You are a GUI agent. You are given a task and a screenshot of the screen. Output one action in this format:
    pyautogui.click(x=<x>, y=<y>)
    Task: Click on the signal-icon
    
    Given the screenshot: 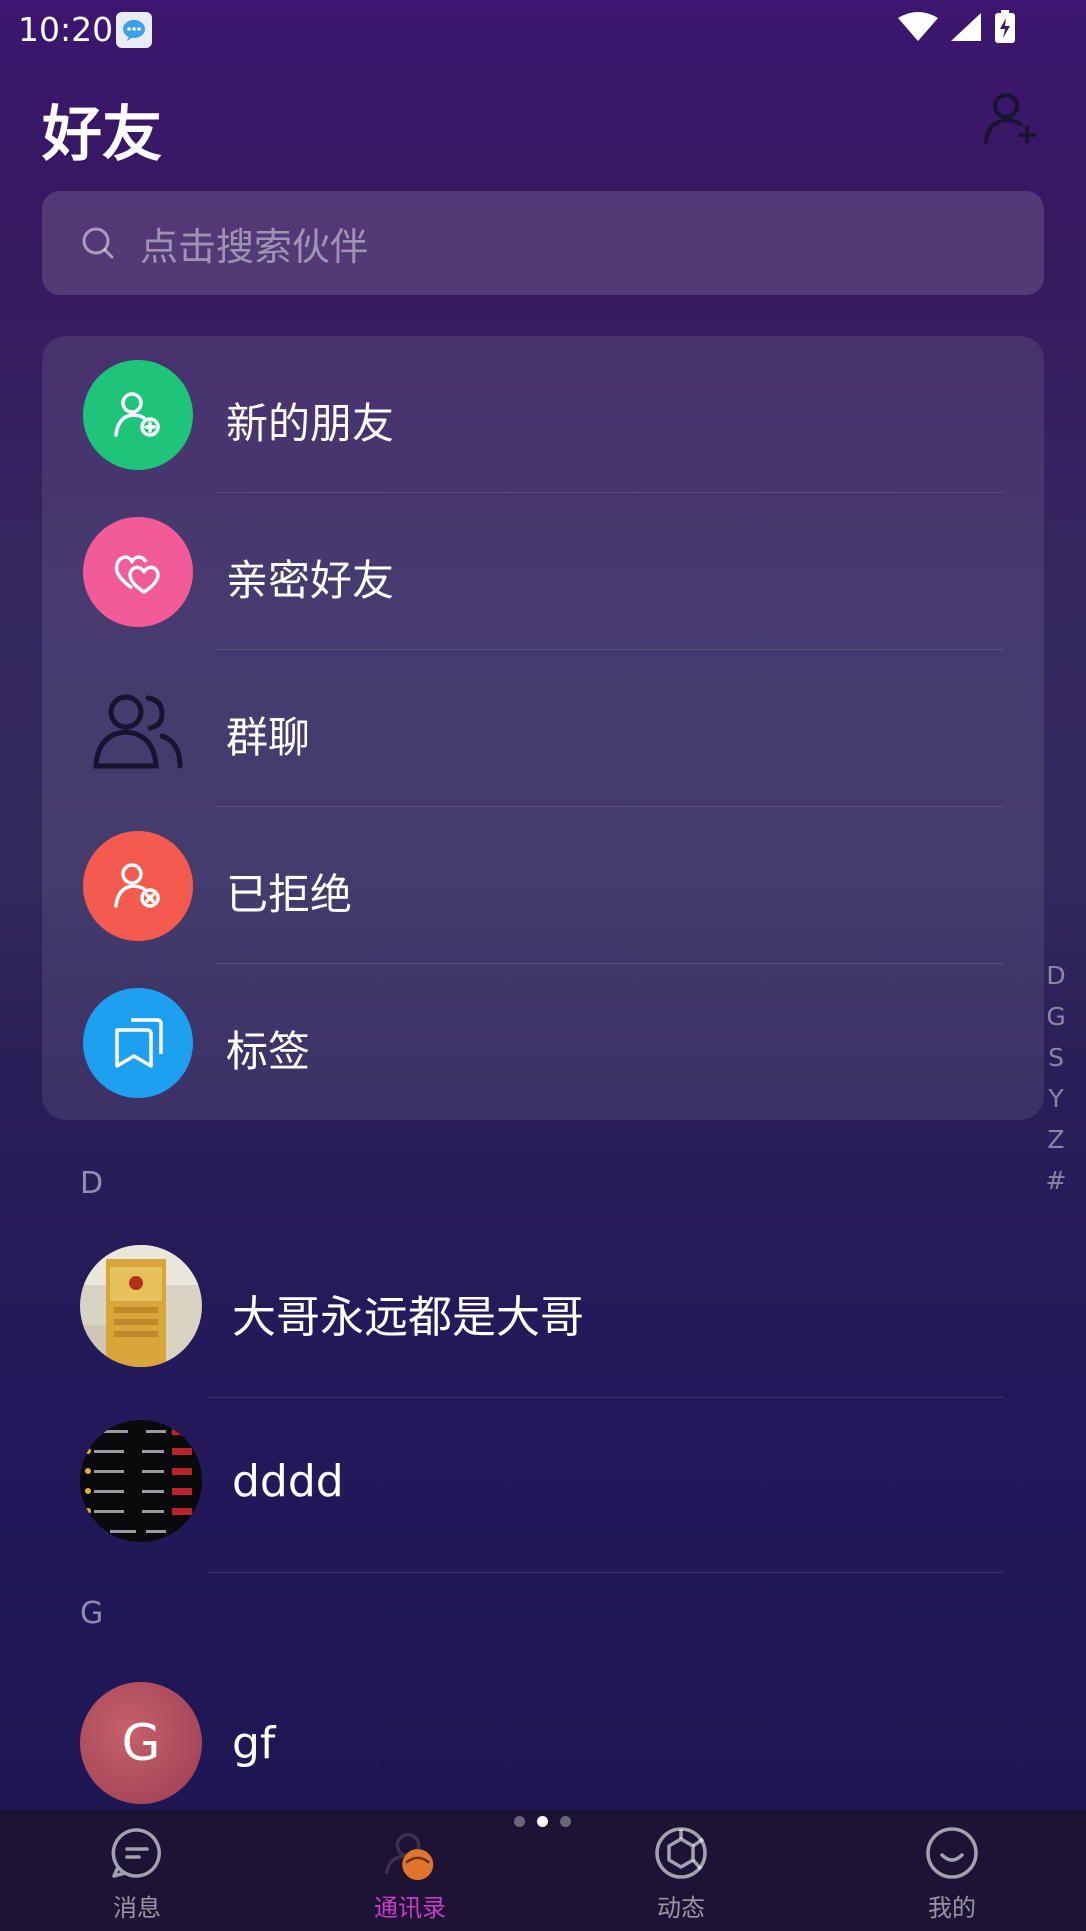 What is the action you would take?
    pyautogui.click(x=966, y=29)
    